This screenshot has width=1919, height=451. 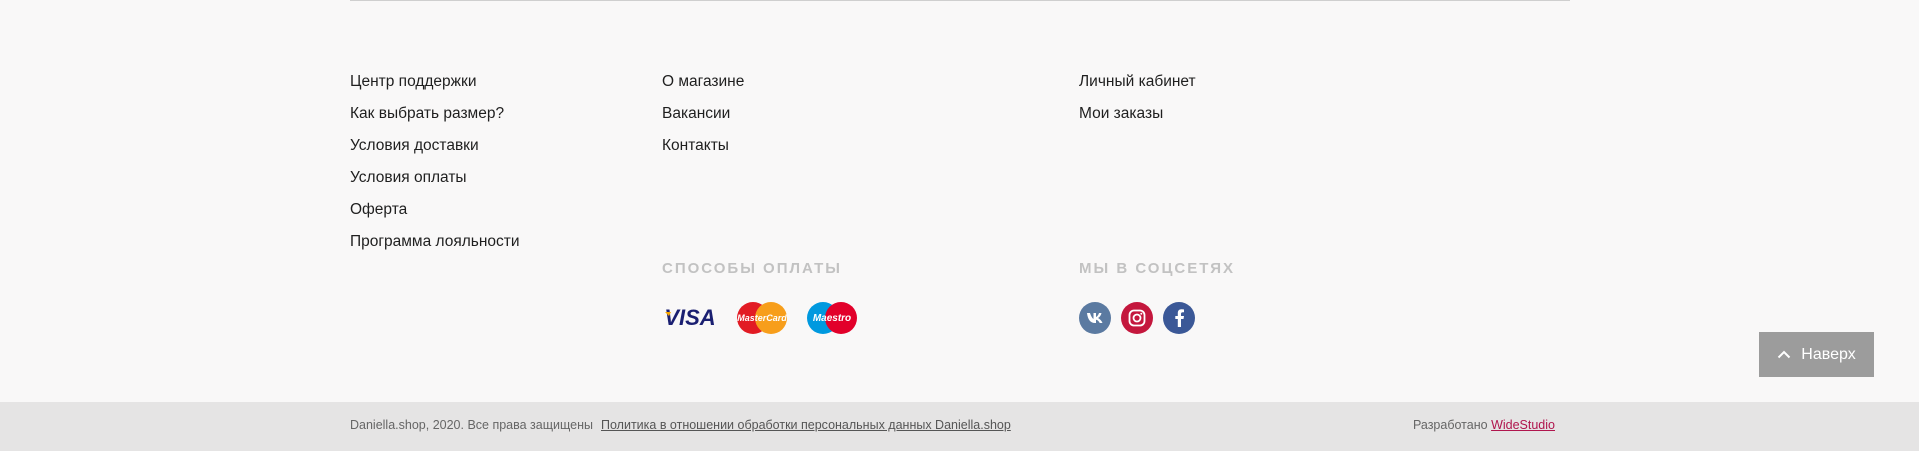 I want to click on footer-link-about: О магазине, so click(x=703, y=82).